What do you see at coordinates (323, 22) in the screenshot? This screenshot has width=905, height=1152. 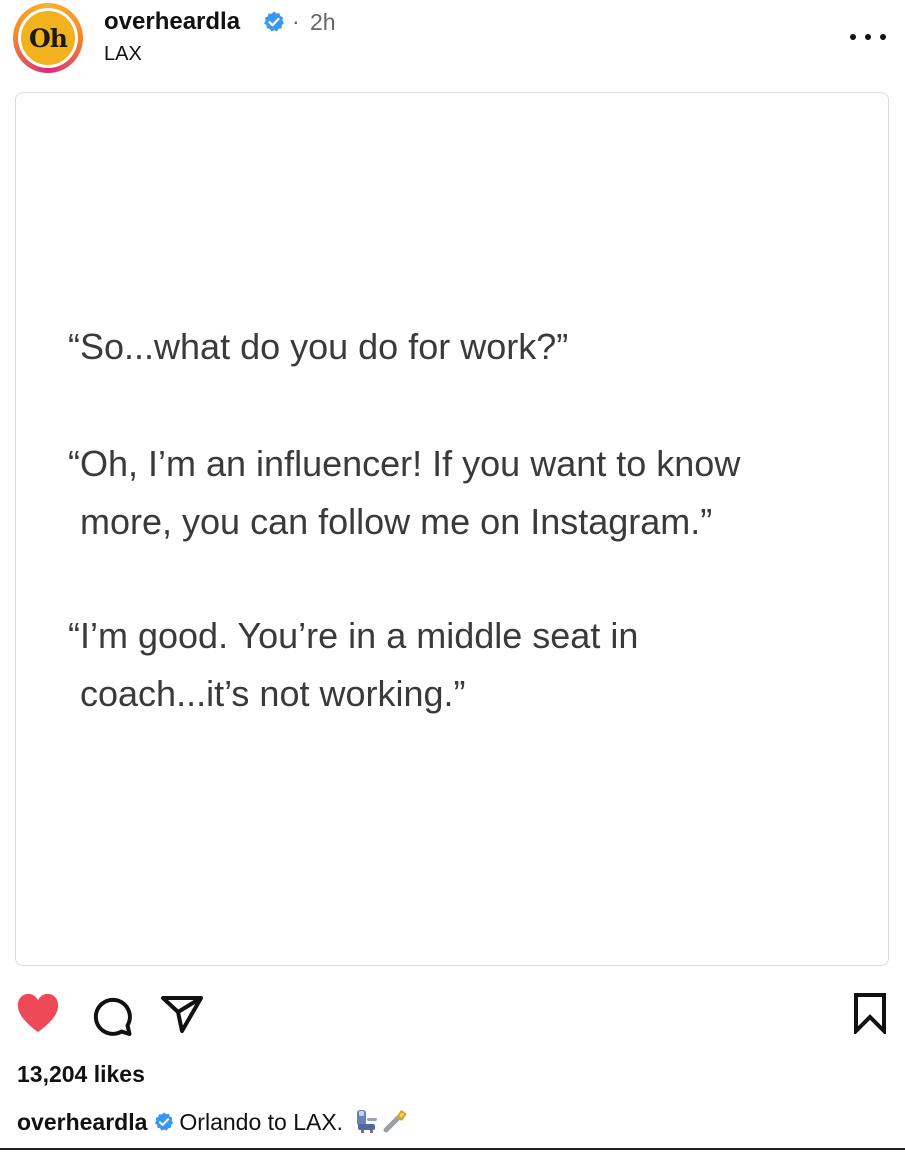 I see `post-time: 2h` at bounding box center [323, 22].